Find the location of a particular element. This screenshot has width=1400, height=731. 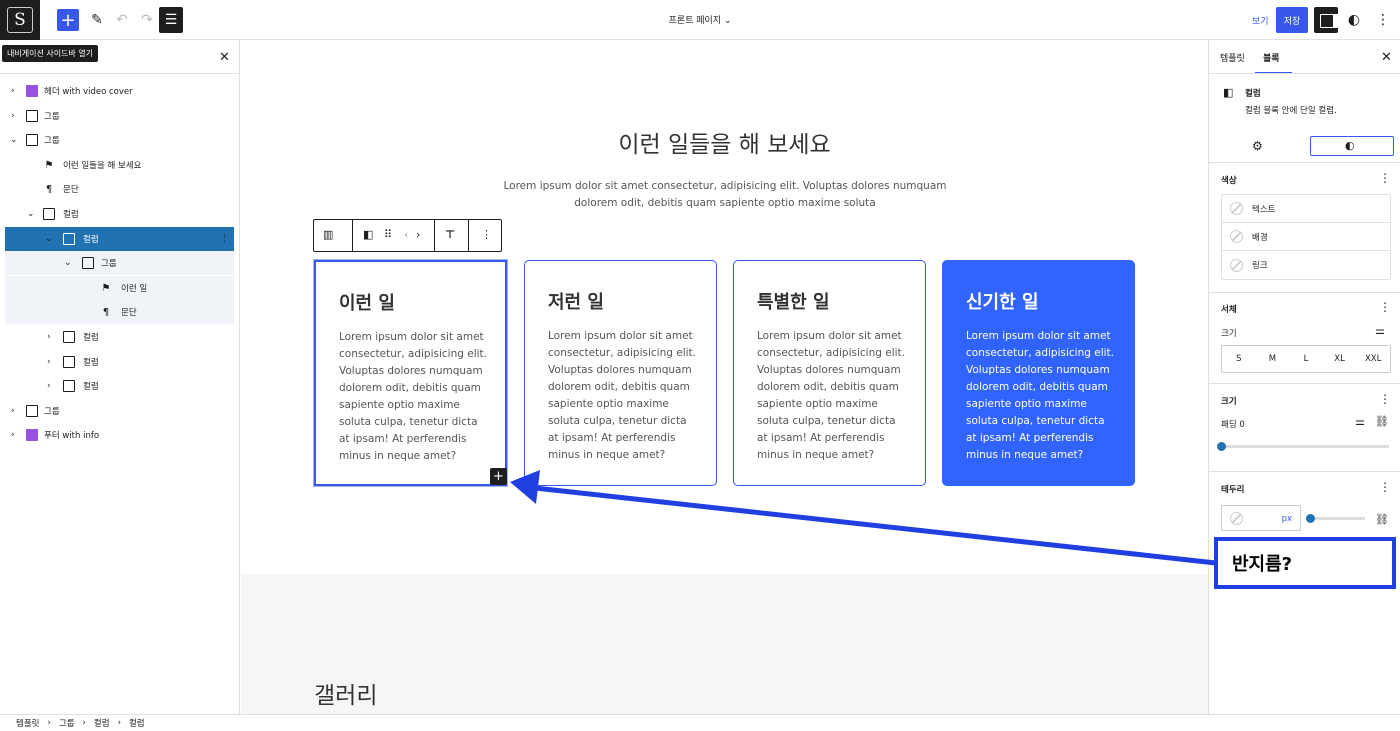

annotation-arrow is located at coordinates (863, 518).